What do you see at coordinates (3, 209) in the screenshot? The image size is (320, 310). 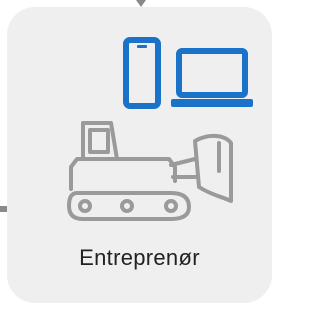 I see `connector-line-left` at bounding box center [3, 209].